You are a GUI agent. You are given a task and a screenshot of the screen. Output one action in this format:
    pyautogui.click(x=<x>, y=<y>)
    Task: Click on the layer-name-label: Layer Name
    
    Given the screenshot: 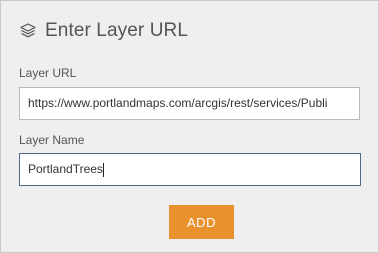 What is the action you would take?
    pyautogui.click(x=52, y=140)
    